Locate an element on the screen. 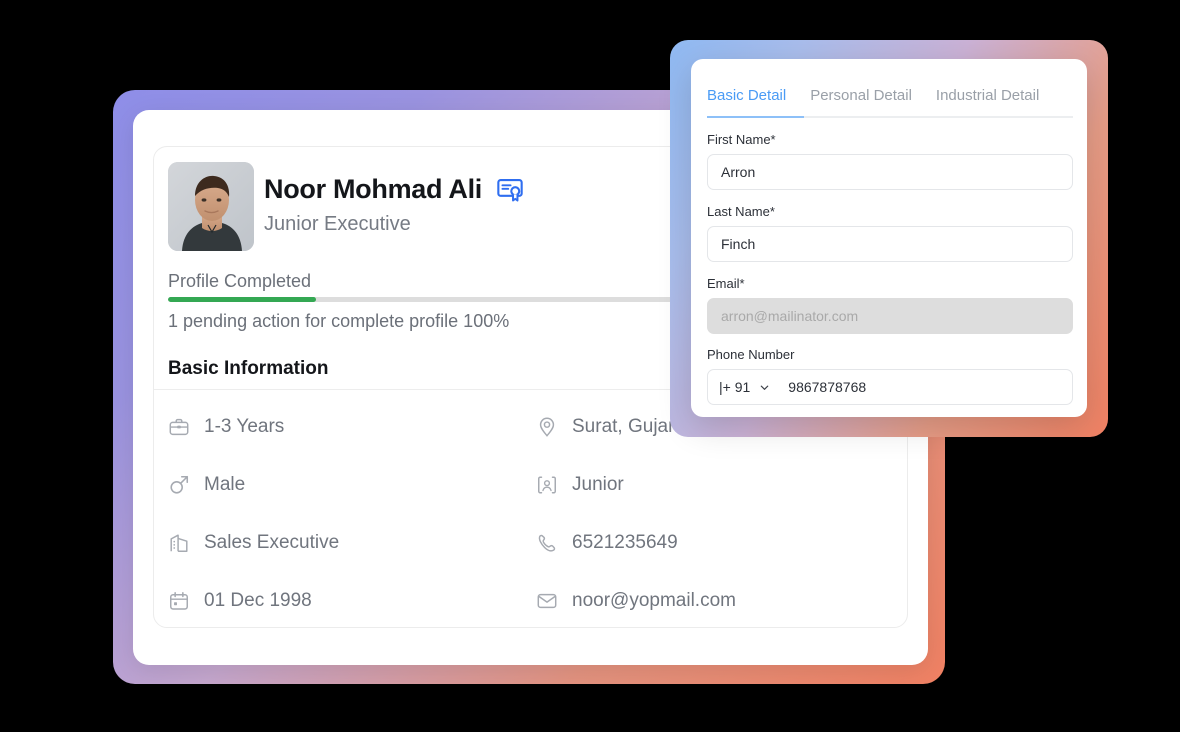 The height and width of the screenshot is (732, 1180). id-card-icon is located at coordinates (547, 485).